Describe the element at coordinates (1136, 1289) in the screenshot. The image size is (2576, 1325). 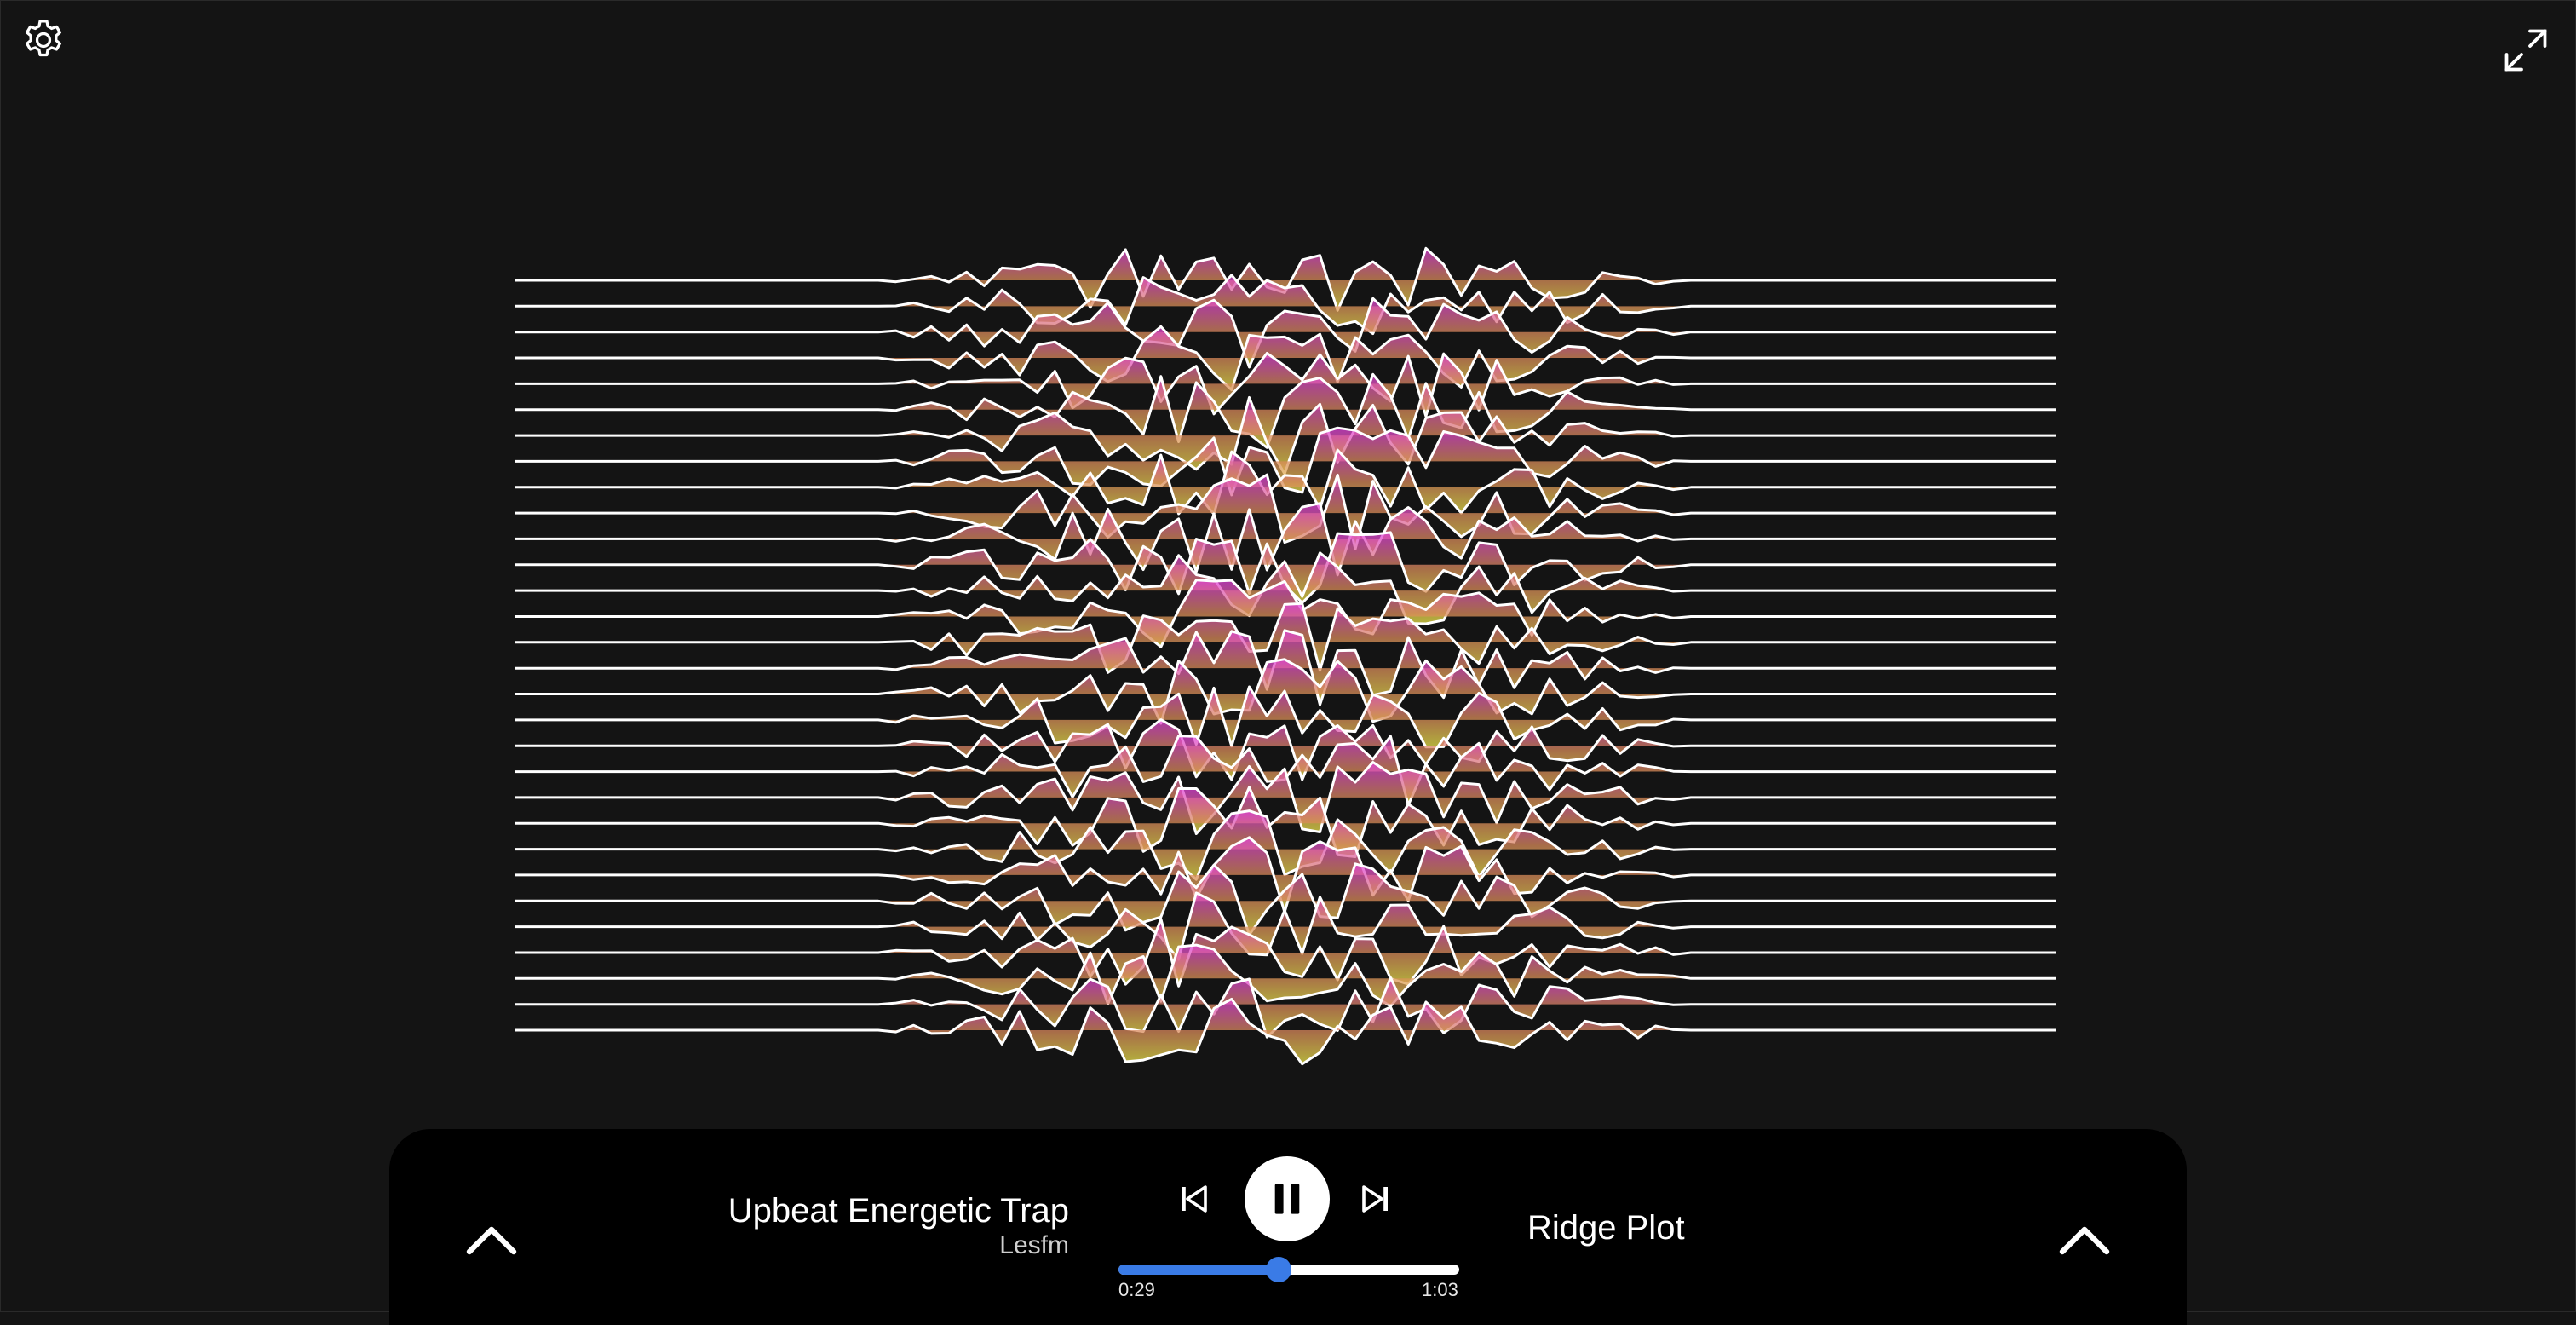
I see `current-time: 0:29` at that location.